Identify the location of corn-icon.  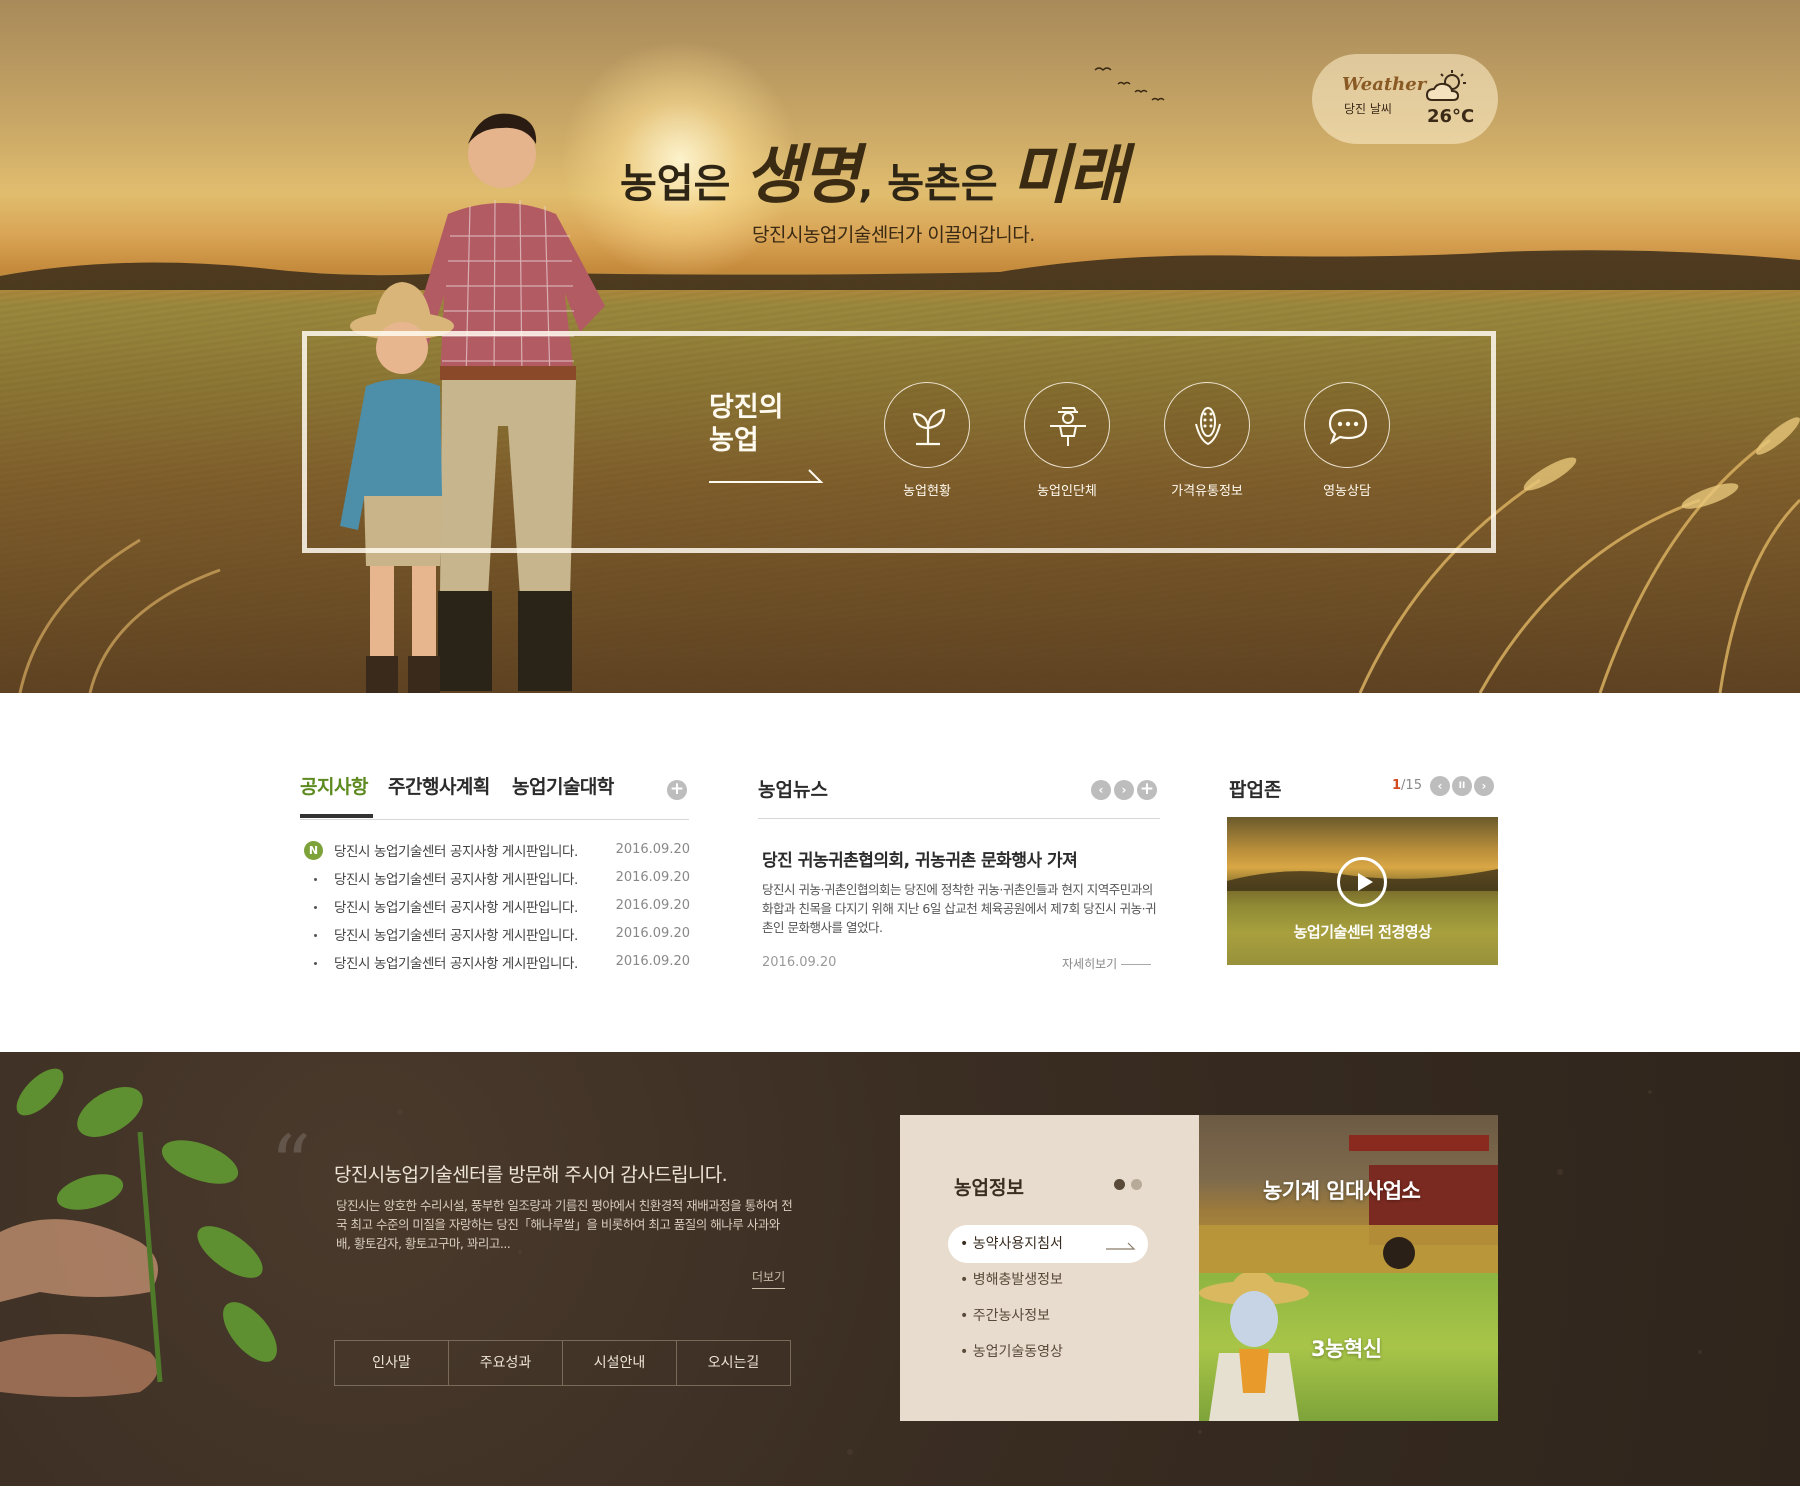
(1208, 426).